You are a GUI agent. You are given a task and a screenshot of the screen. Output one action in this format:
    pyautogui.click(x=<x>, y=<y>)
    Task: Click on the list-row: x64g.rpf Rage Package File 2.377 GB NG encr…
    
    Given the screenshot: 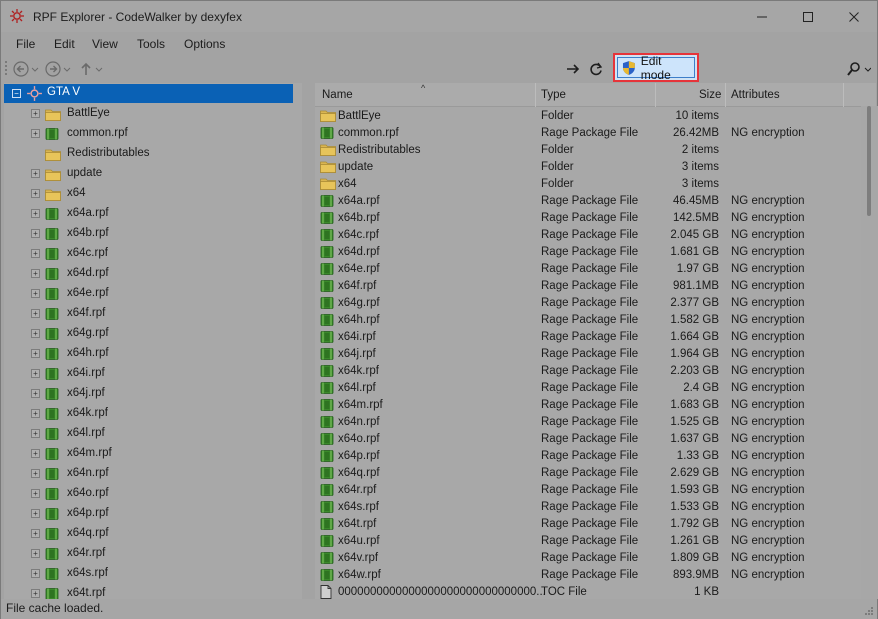 What is the action you would take?
    pyautogui.click(x=587, y=303)
    